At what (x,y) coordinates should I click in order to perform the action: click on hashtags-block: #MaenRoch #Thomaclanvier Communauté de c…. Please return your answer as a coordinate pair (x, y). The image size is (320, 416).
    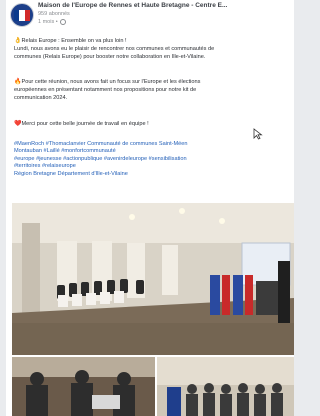
    Looking at the image, I should click on (150, 159).